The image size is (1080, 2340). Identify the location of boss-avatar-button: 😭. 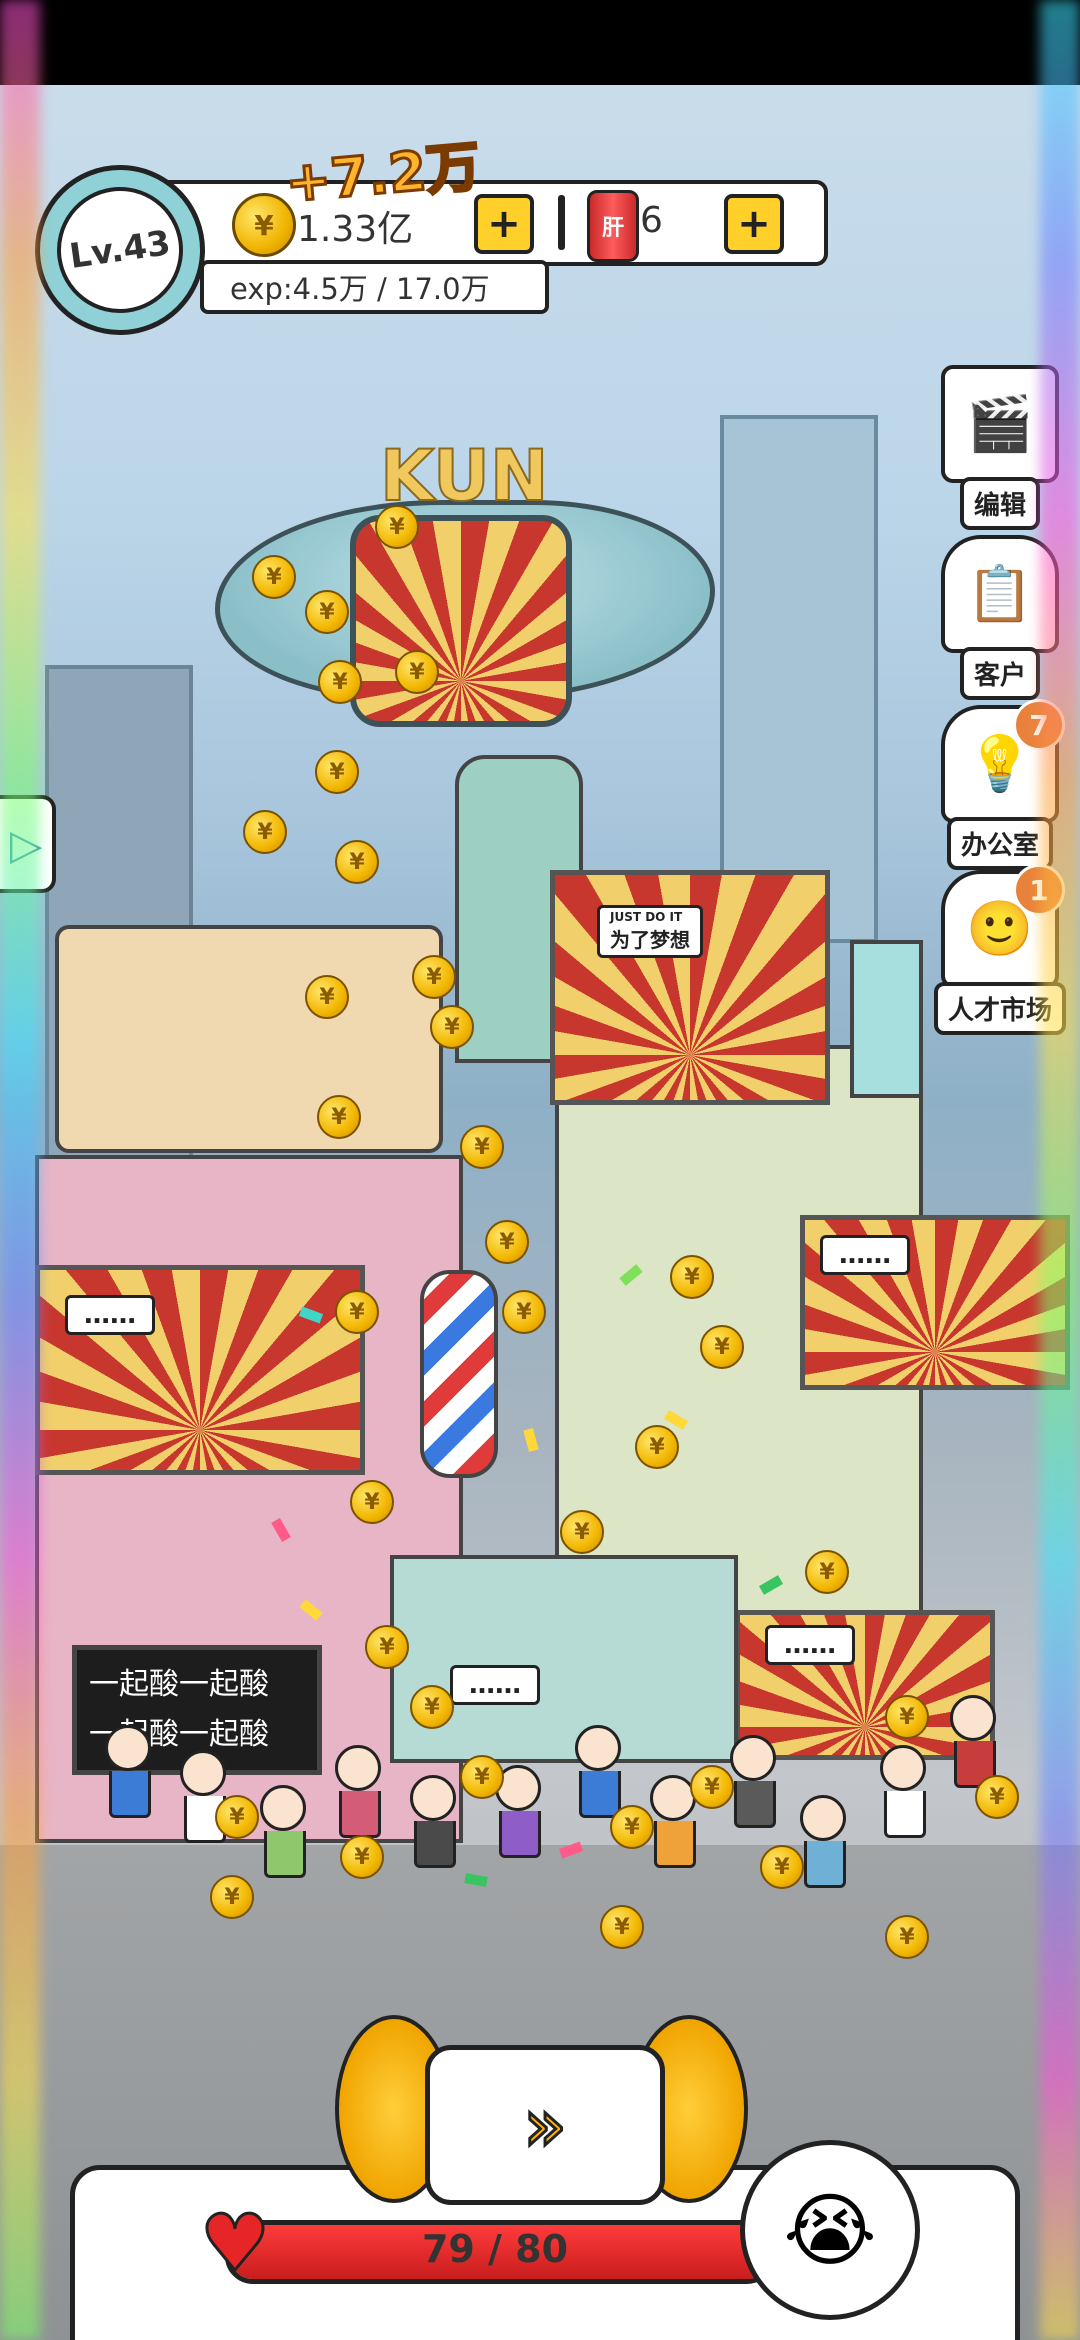
(830, 2230).